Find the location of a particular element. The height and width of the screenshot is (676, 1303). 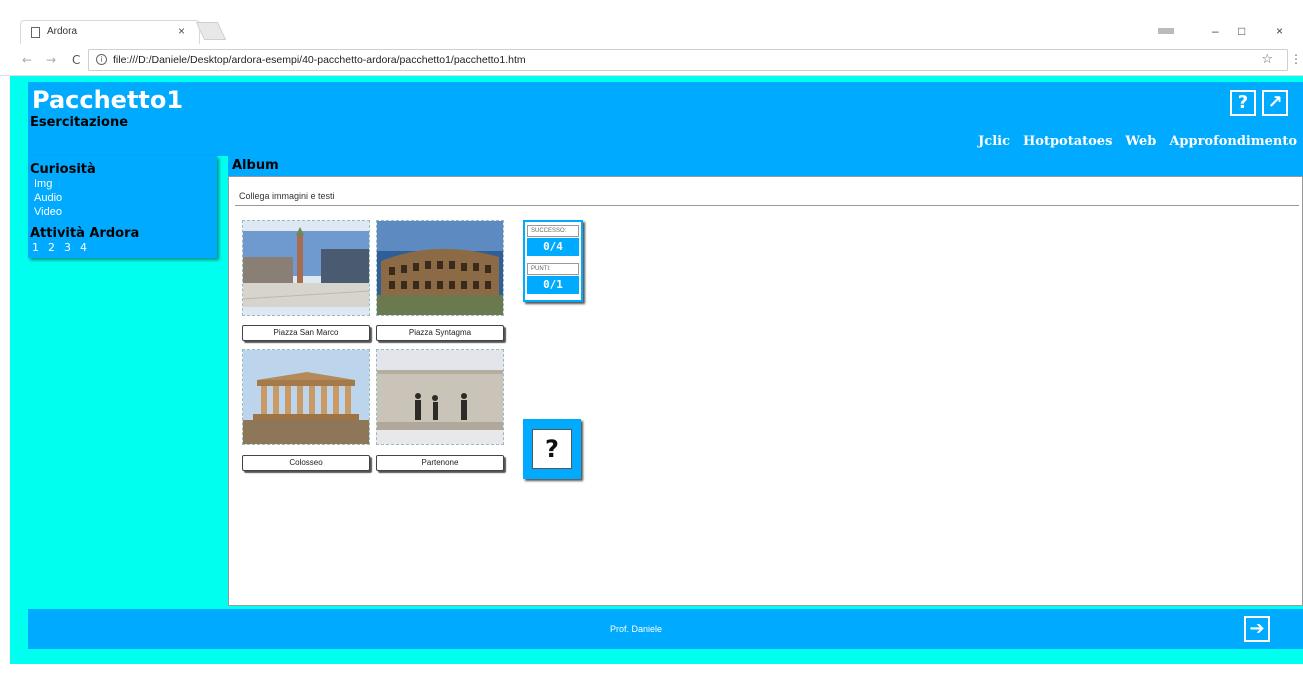

menu-item-jclic: Jclic is located at coordinates (994, 141).